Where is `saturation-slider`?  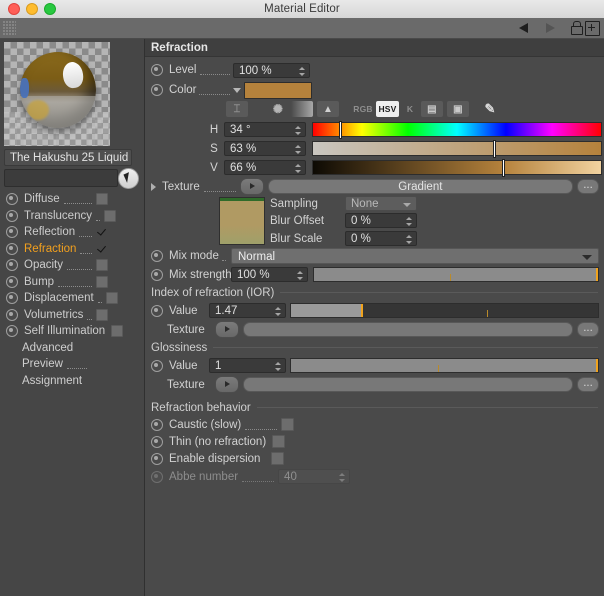
saturation-slider is located at coordinates (457, 149).